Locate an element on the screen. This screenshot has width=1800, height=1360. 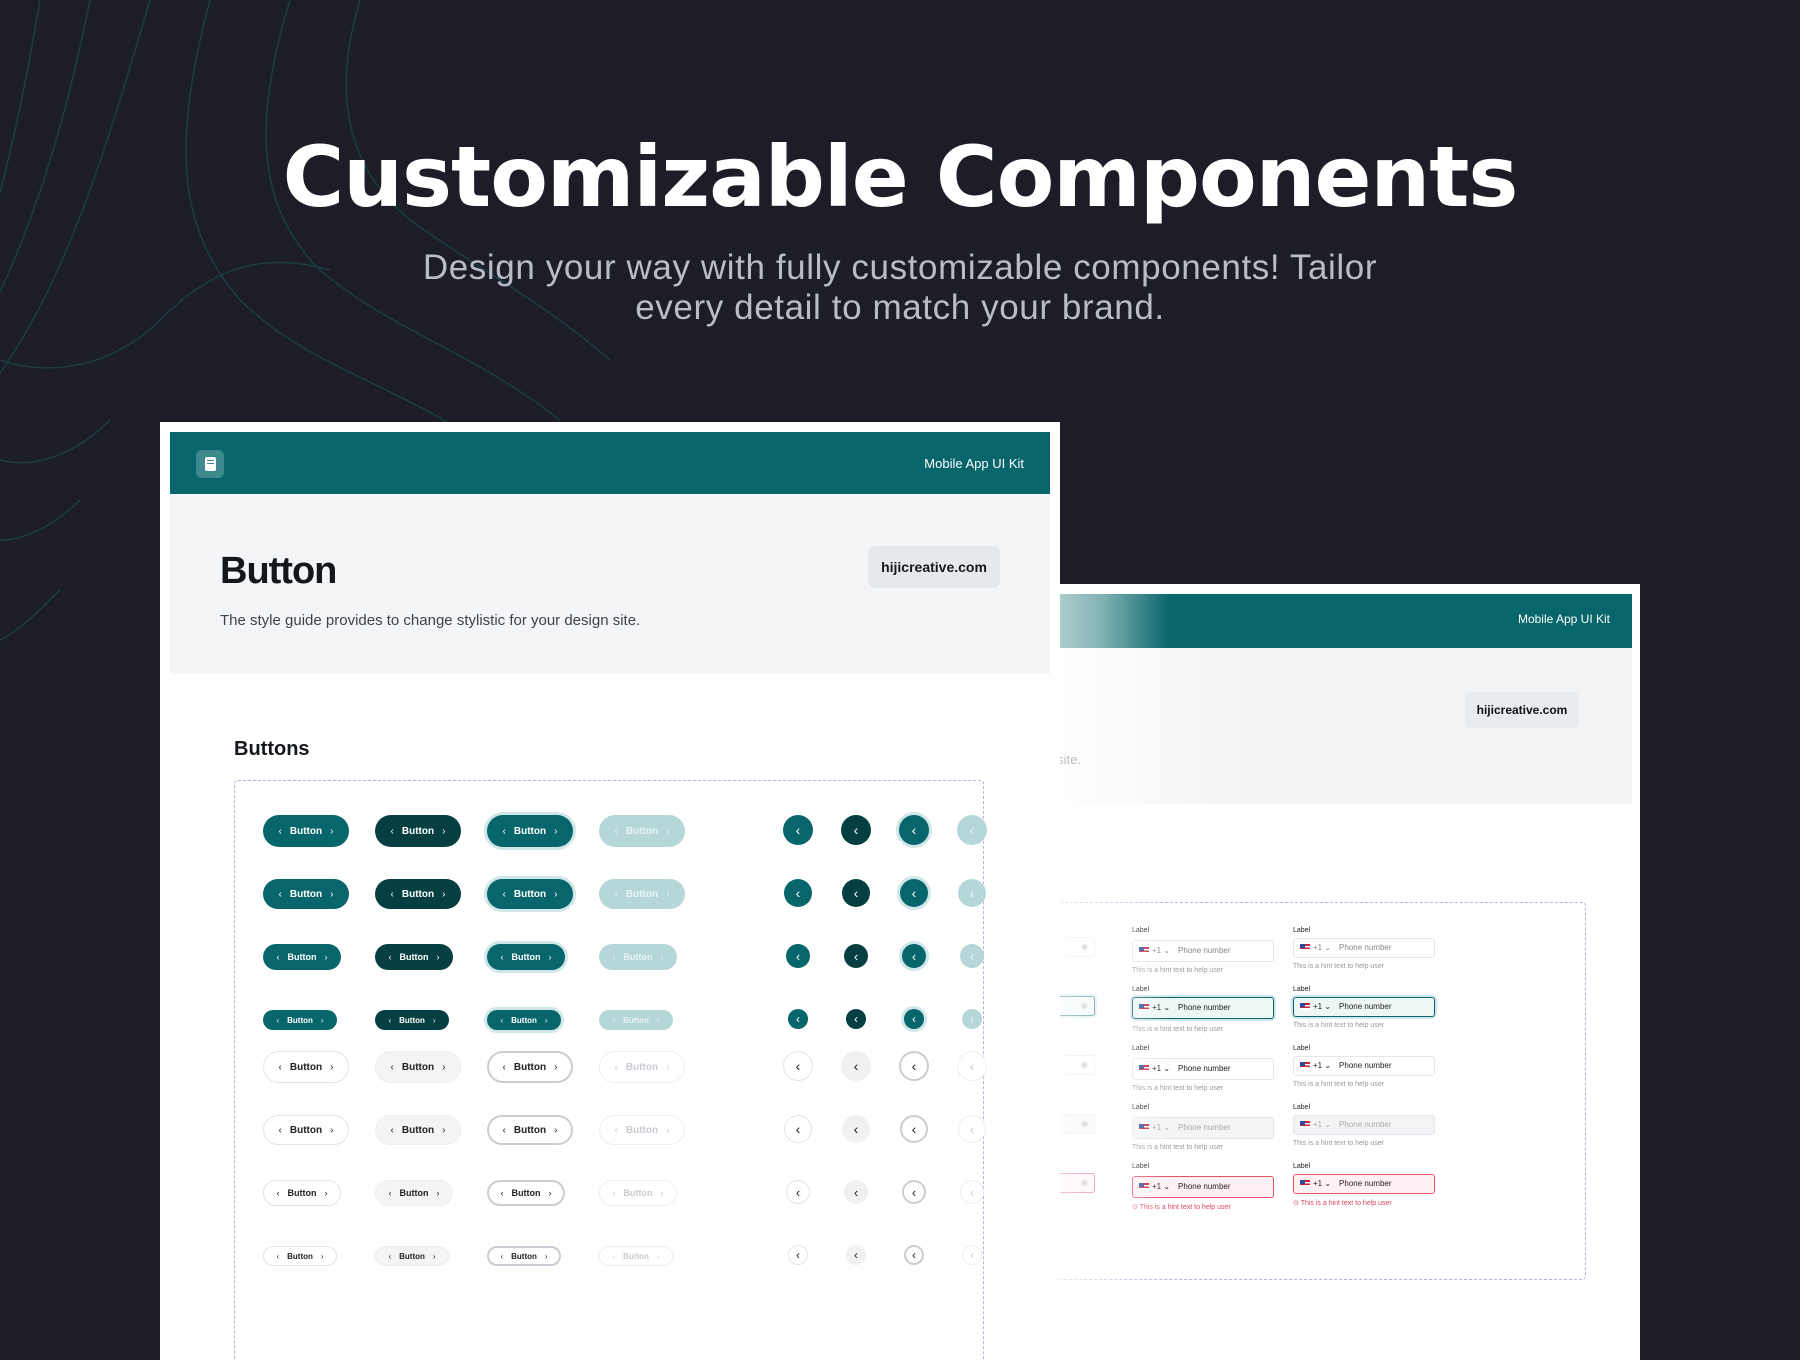
phone-number-text: Phone number is located at coordinates (1204, 1068).